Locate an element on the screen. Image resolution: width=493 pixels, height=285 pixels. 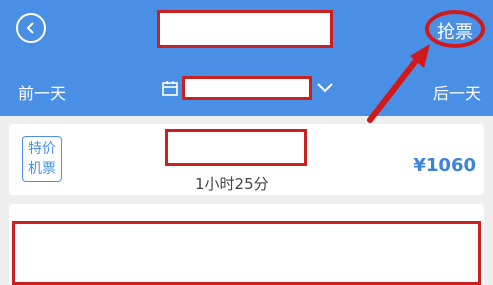
calendar-icon is located at coordinates (170, 88).